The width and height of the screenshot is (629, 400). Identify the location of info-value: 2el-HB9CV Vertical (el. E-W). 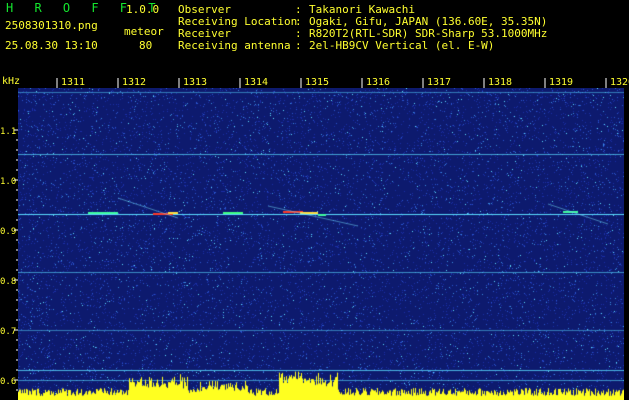
(402, 45).